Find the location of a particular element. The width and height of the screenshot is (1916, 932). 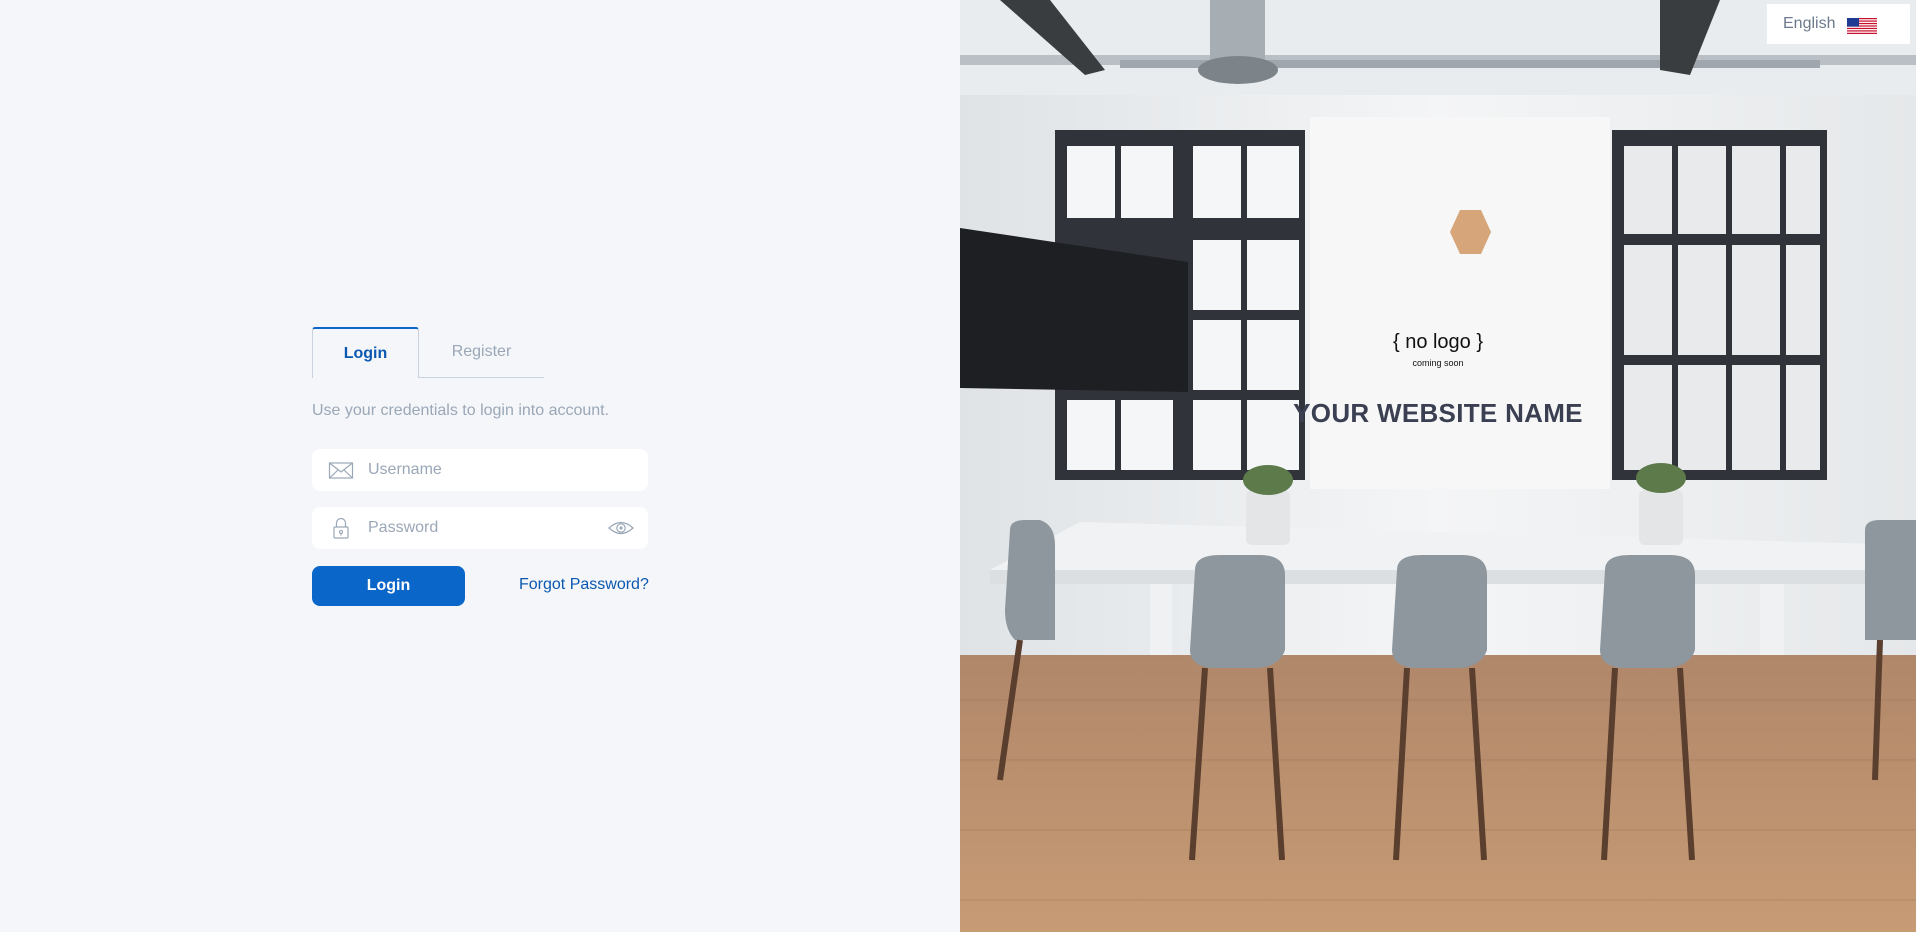

password-input is located at coordinates (483, 528).